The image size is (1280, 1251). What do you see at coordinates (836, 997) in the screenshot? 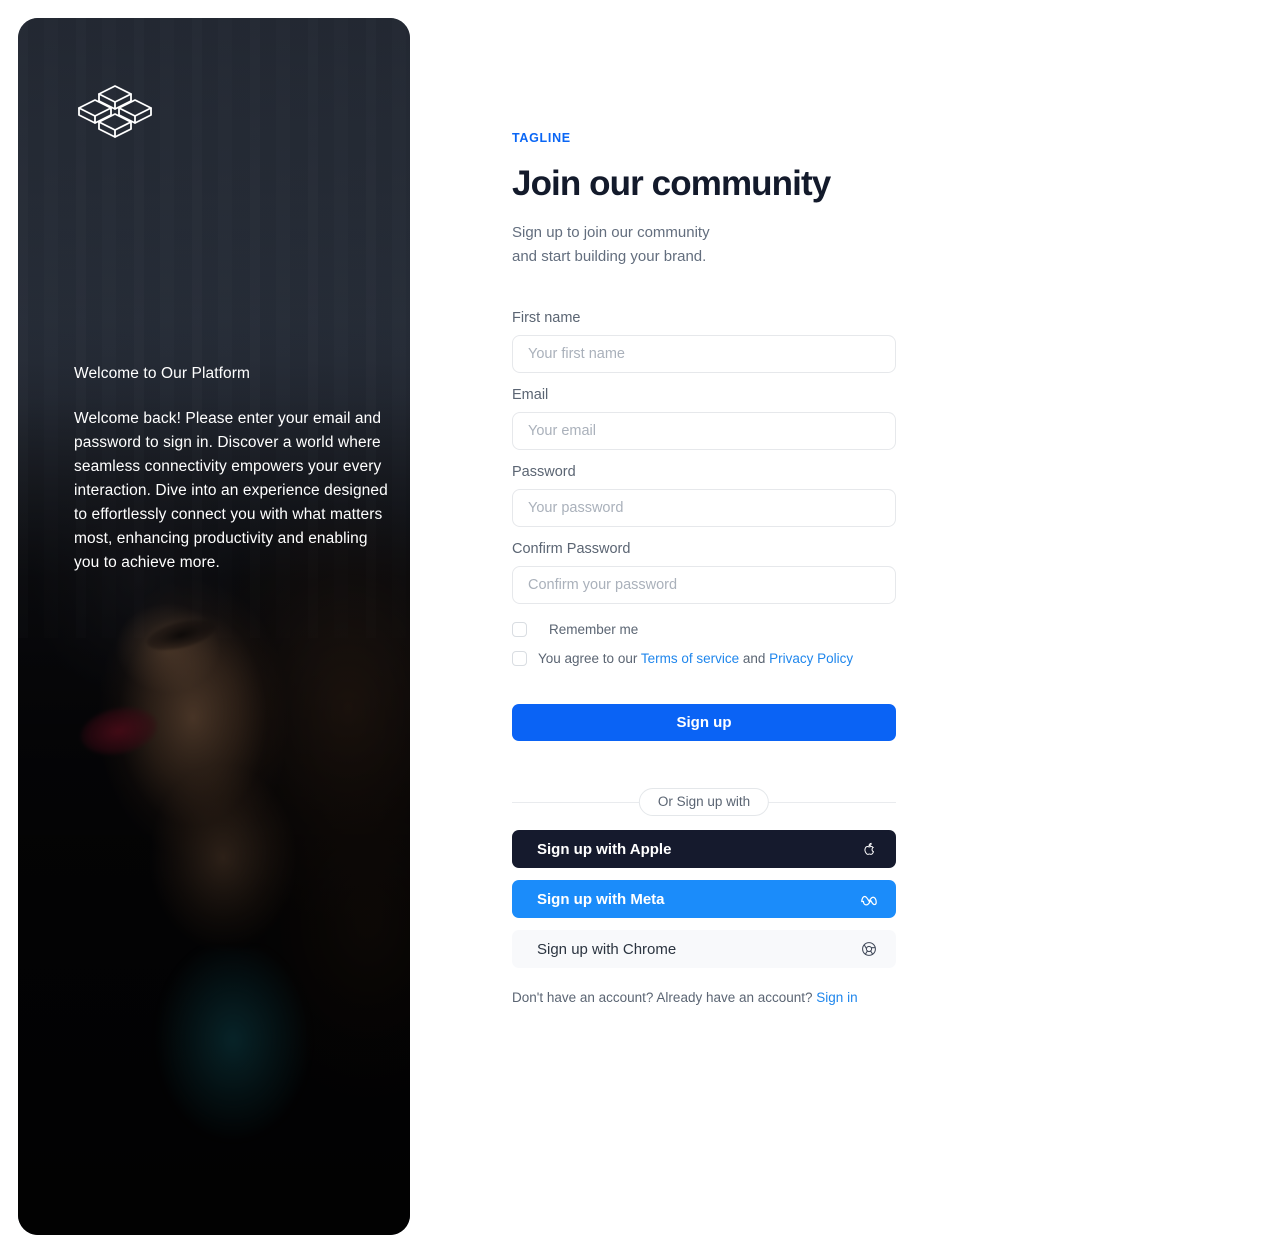
I see `sign-in-link: Sign in` at bounding box center [836, 997].